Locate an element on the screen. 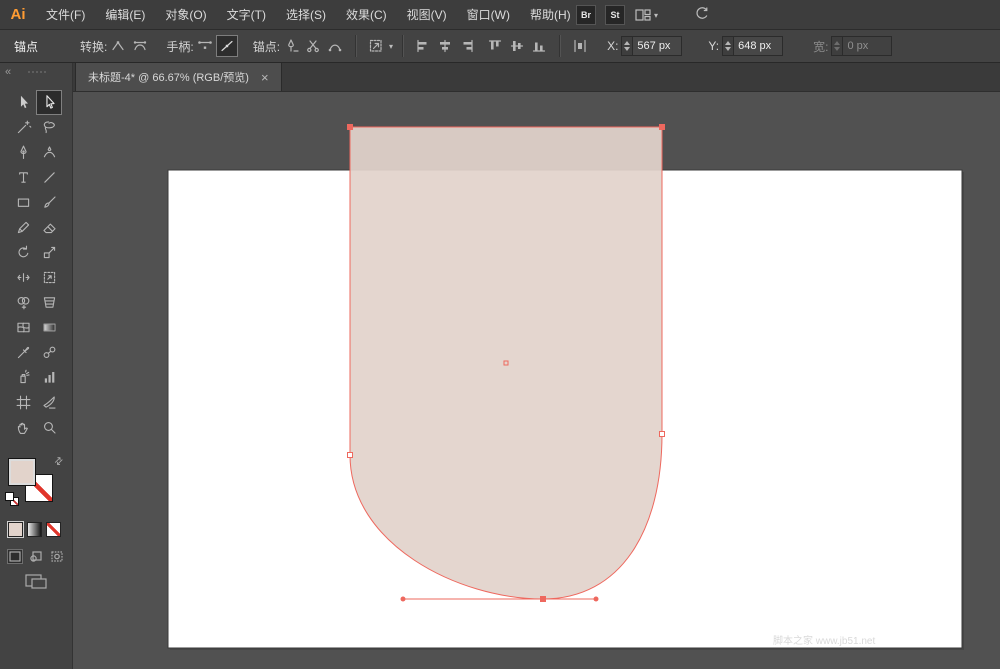 This screenshot has height=669, width=1000. width-tool is located at coordinates (23, 277).